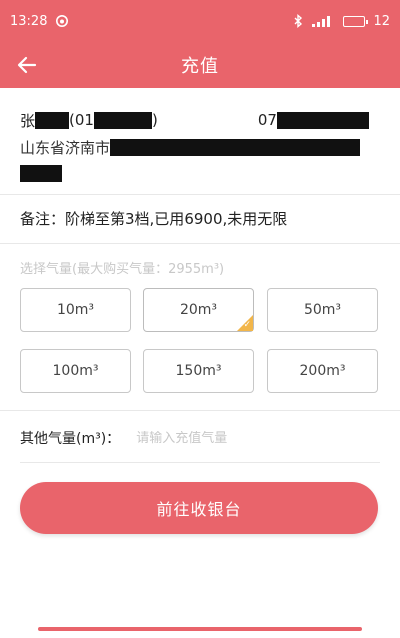 The image size is (400, 638). I want to click on status-time: 13:28, so click(29, 21).